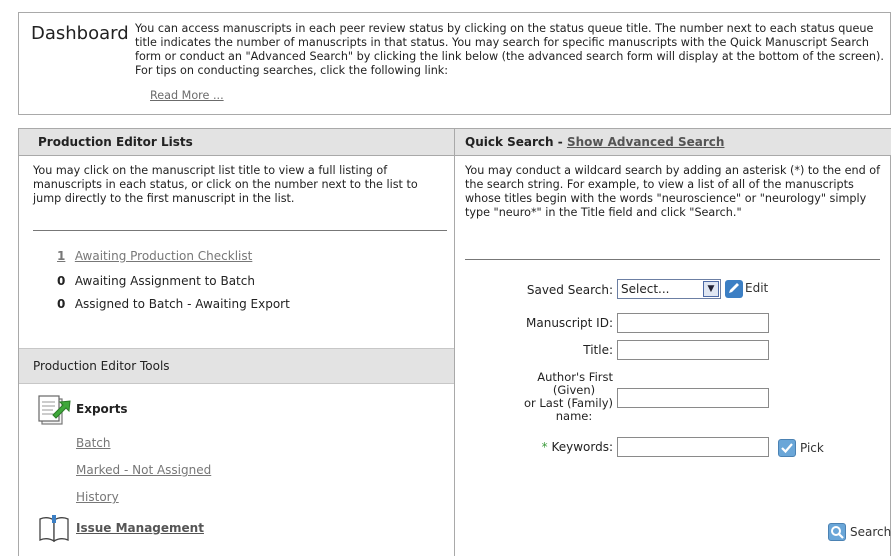  Describe the element at coordinates (509, 142) in the screenshot. I see `quick-search-title: Quick Search` at that location.